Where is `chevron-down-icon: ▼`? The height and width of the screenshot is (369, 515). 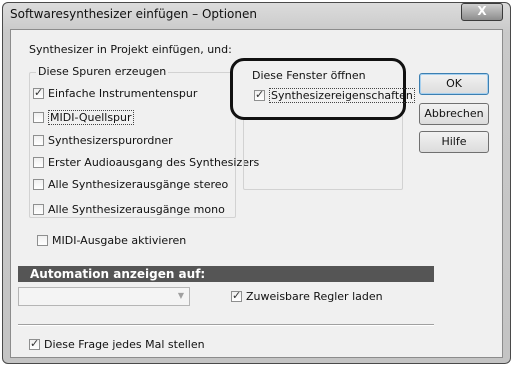
chevron-down-icon: ▼ is located at coordinates (180, 295).